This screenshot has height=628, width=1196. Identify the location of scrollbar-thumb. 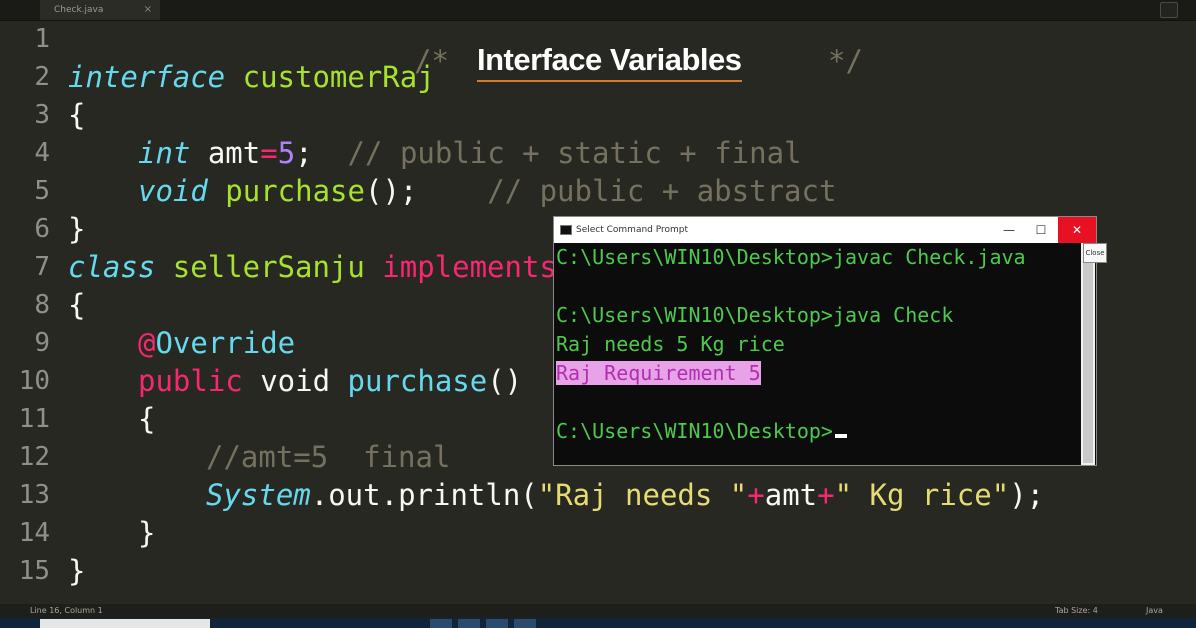
(1088, 354).